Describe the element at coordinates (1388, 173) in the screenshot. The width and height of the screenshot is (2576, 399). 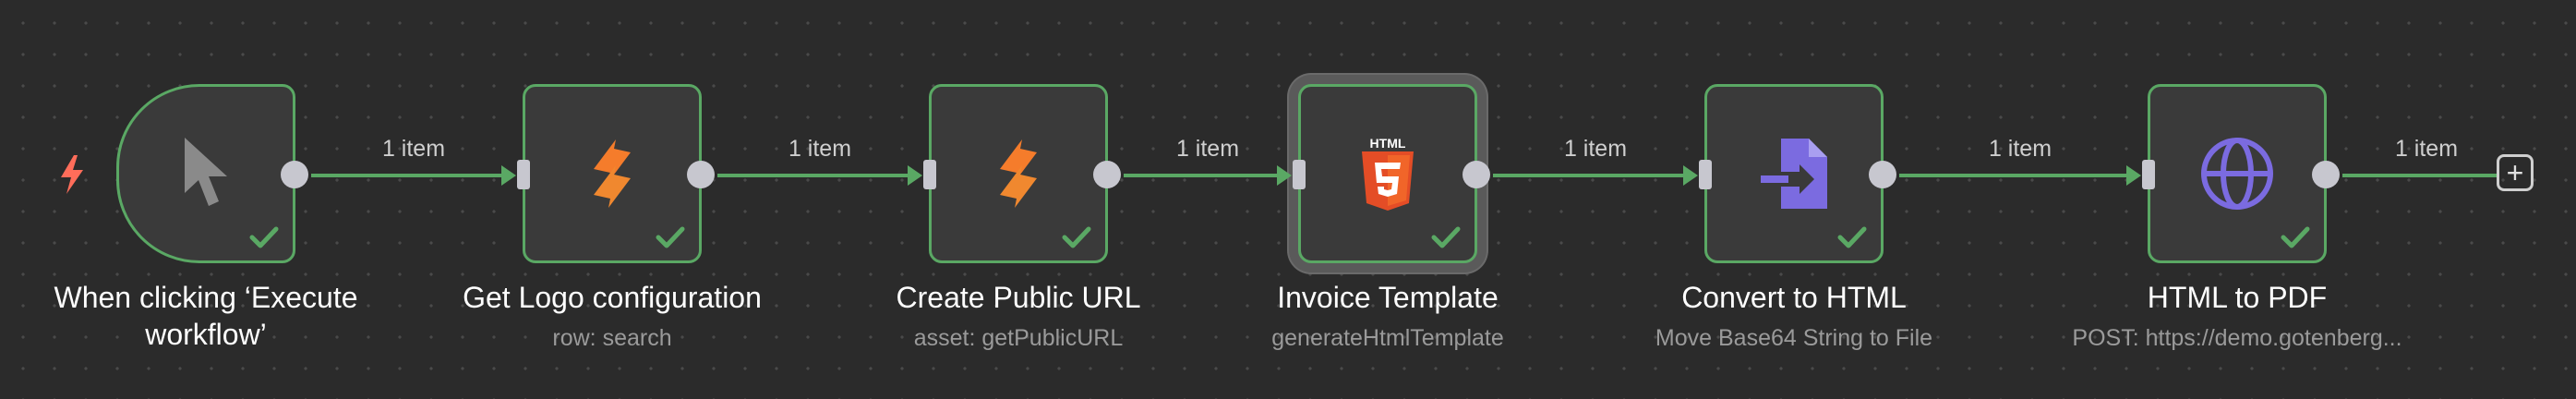
I see `html5-icon: HTML` at that location.